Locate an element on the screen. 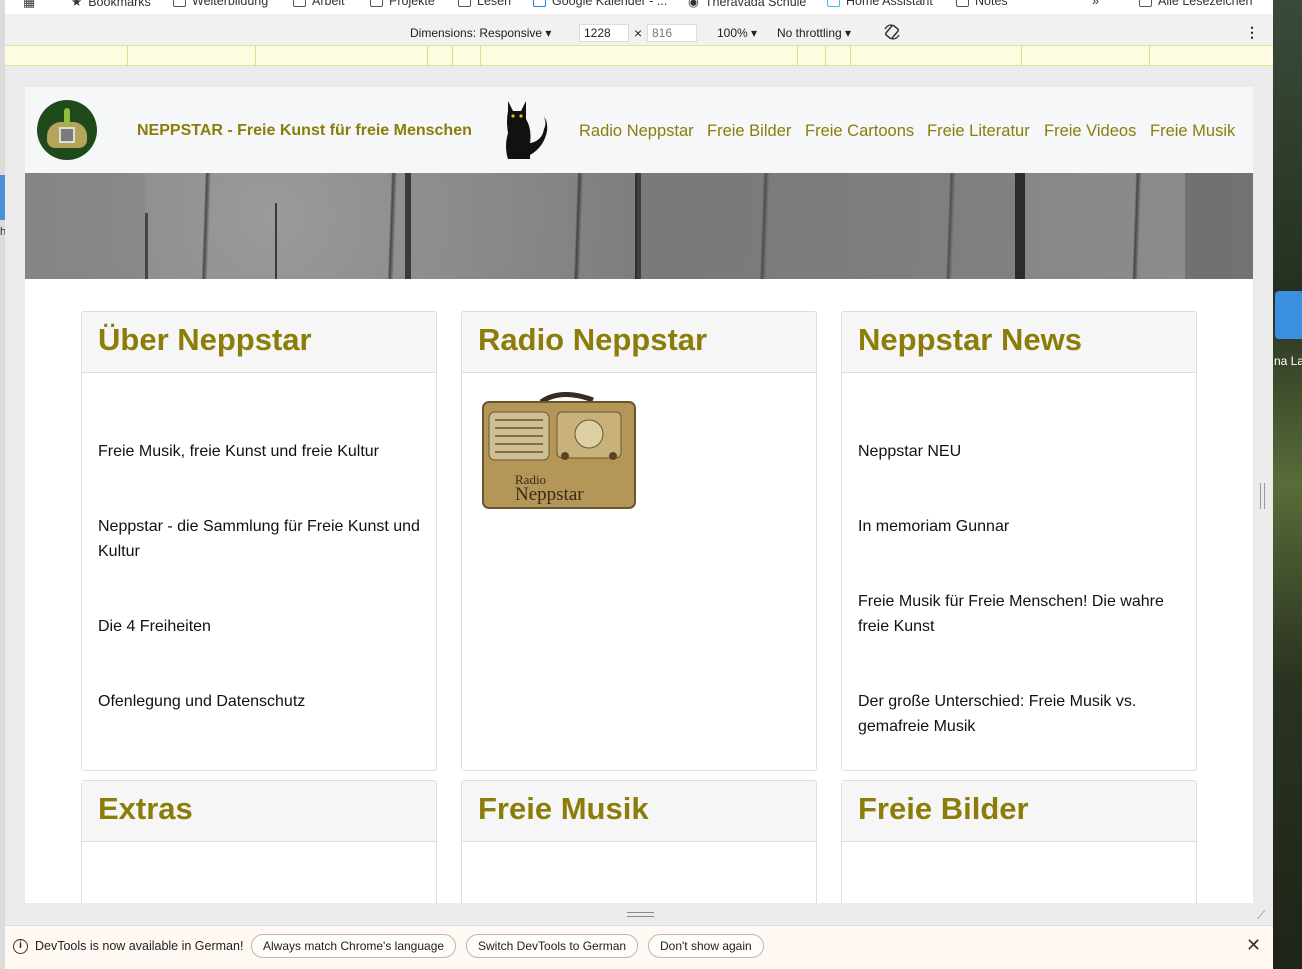  card-freie-musik: Freie Musik is located at coordinates (639, 841).